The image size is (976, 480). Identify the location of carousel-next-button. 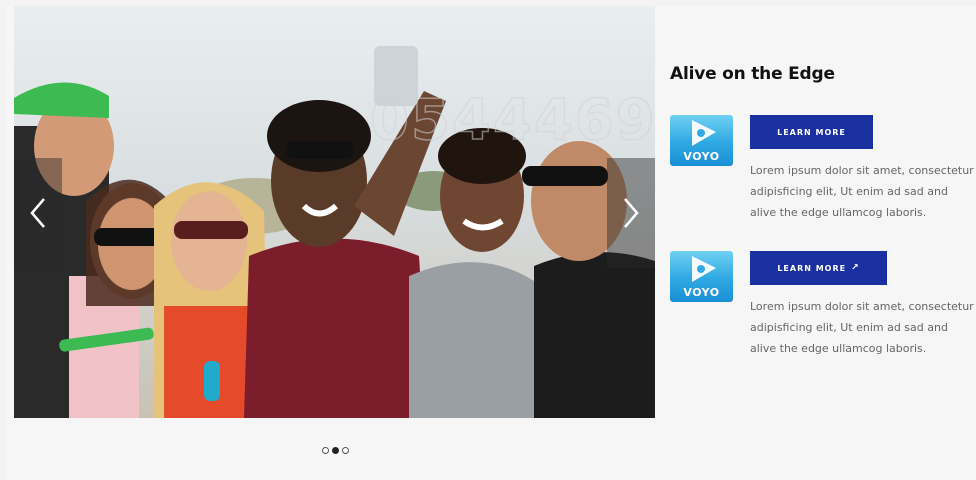
(631, 213).